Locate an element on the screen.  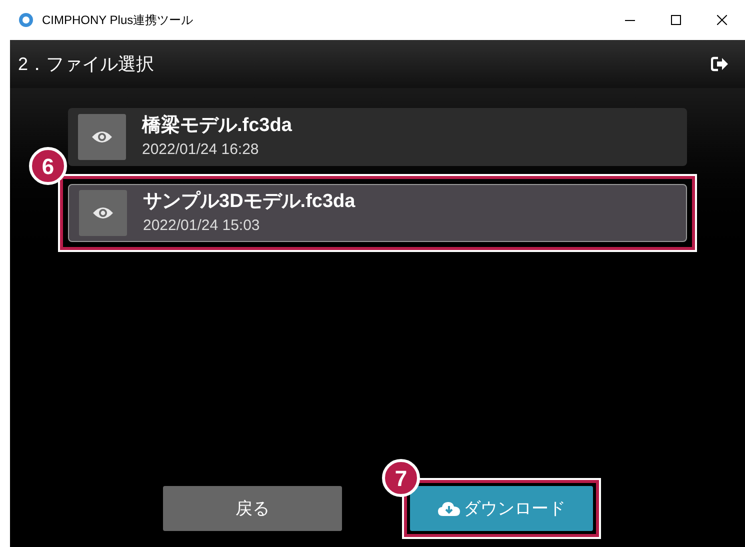
file-item: サンプル3Dモデル.fc3da 2022/01/24 15:03 is located at coordinates (377, 213).